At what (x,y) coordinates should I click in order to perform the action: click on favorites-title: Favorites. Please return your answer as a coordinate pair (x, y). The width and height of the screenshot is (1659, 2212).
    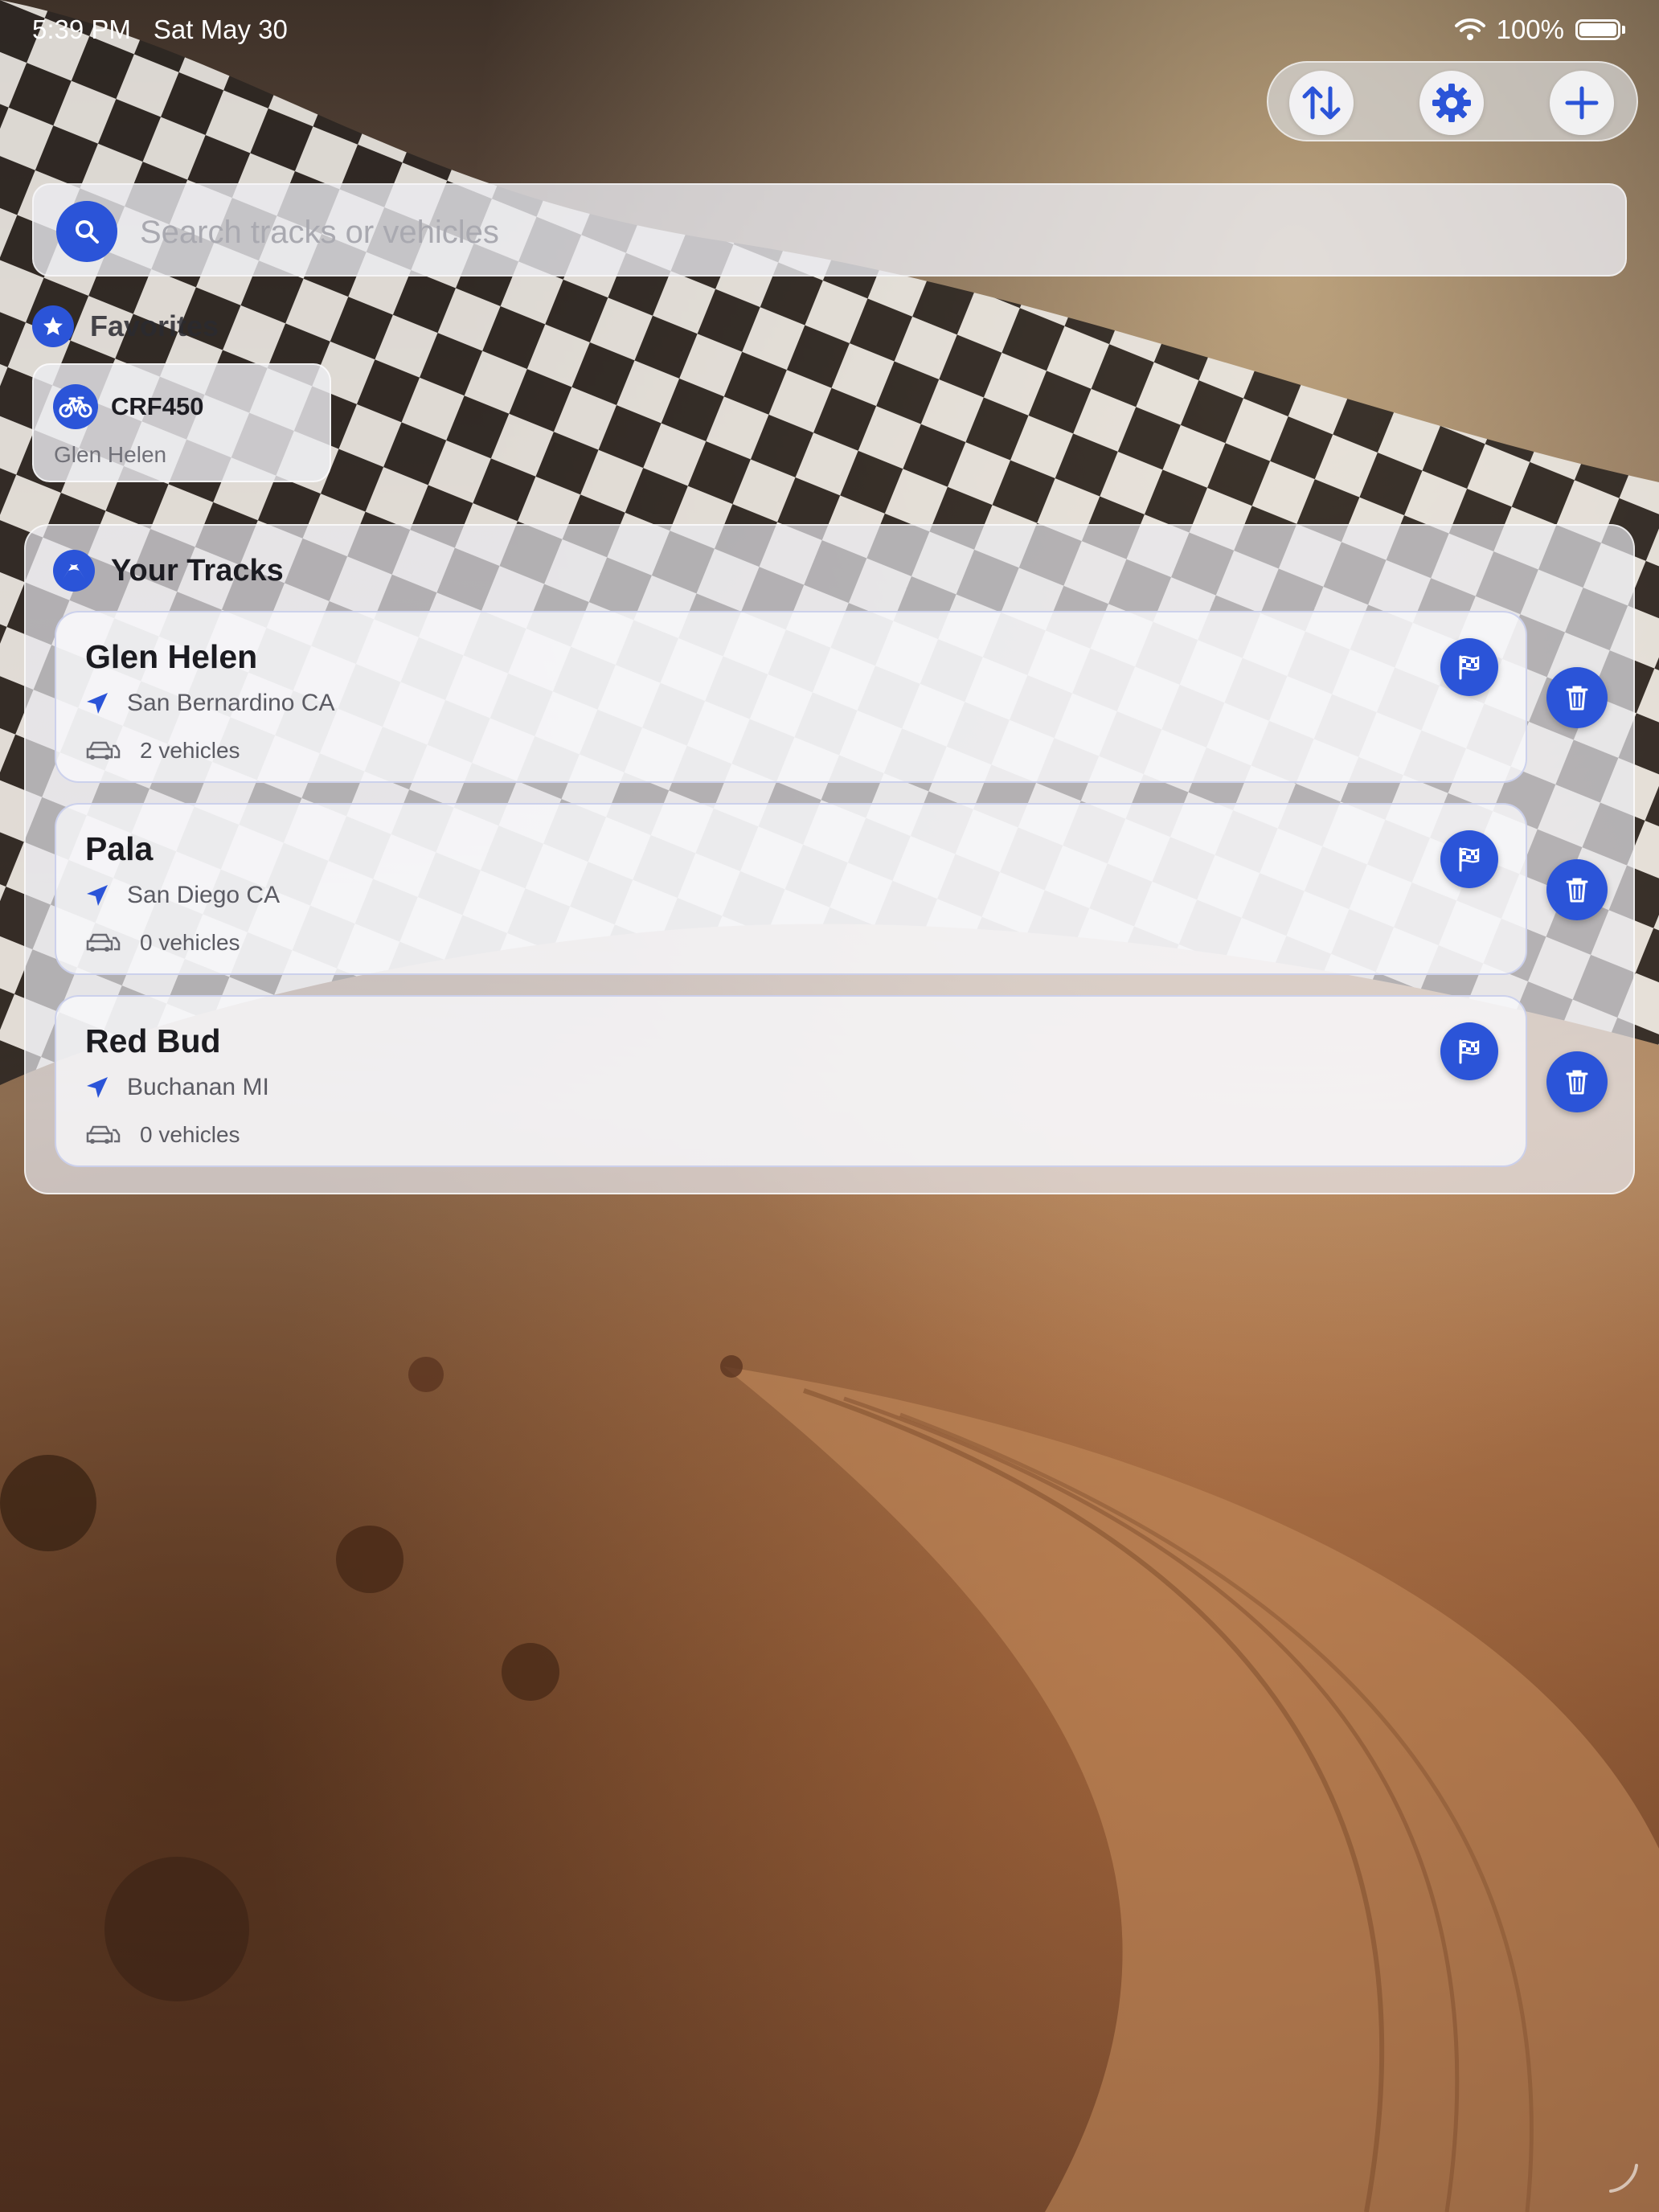
    Looking at the image, I should click on (154, 325).